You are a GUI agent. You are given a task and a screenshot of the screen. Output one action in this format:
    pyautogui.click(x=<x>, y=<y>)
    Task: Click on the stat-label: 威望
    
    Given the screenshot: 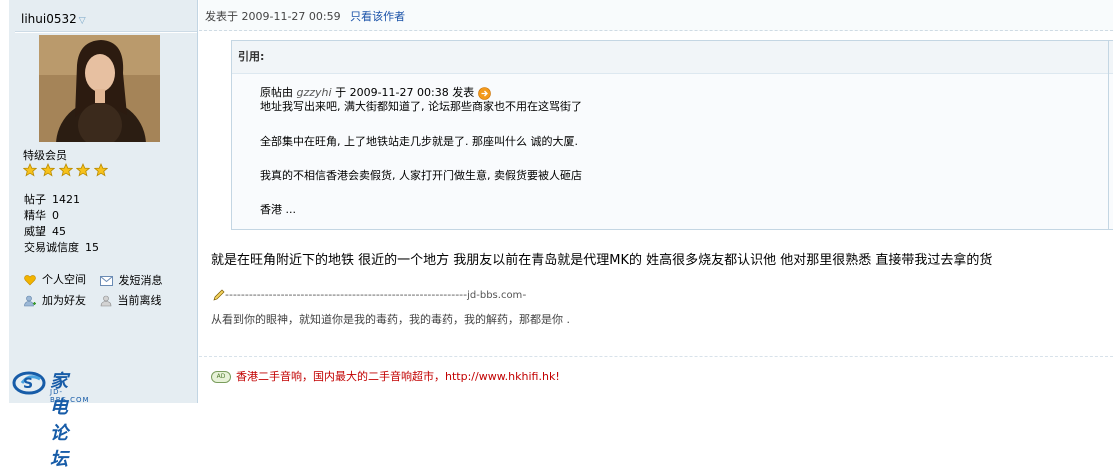 What is the action you would take?
    pyautogui.click(x=35, y=231)
    